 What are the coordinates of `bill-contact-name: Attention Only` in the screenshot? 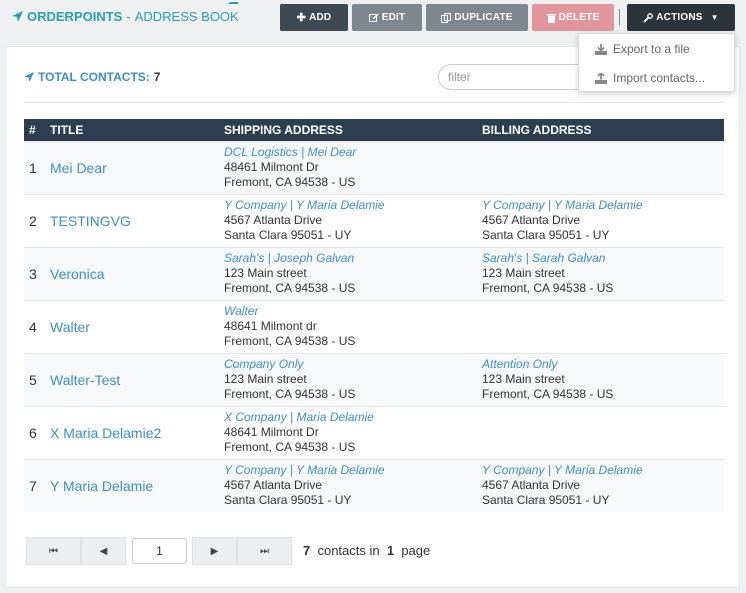 It's located at (520, 364).